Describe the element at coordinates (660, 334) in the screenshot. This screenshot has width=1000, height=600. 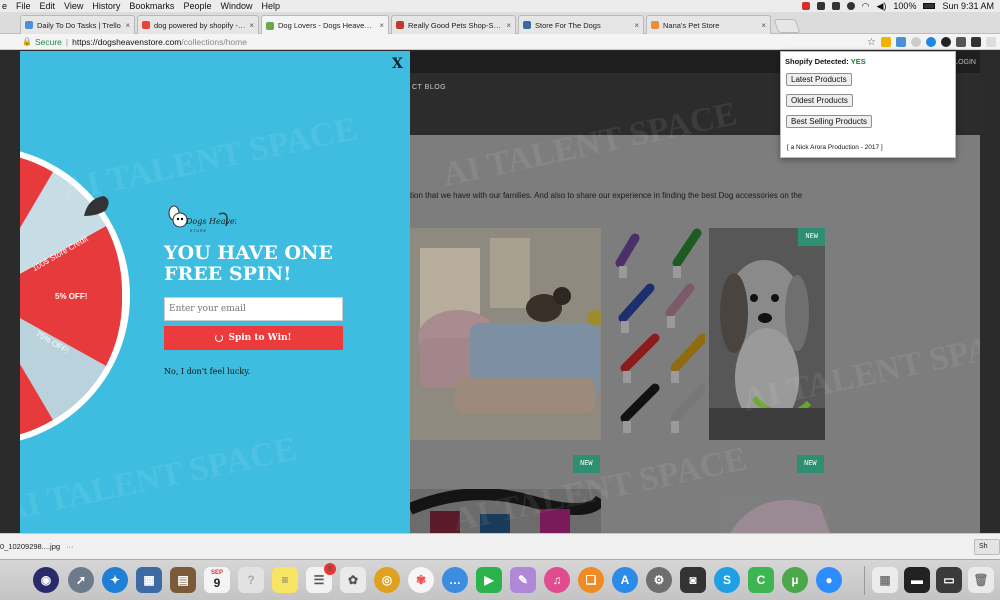
I see `product-image-seat-belts` at that location.